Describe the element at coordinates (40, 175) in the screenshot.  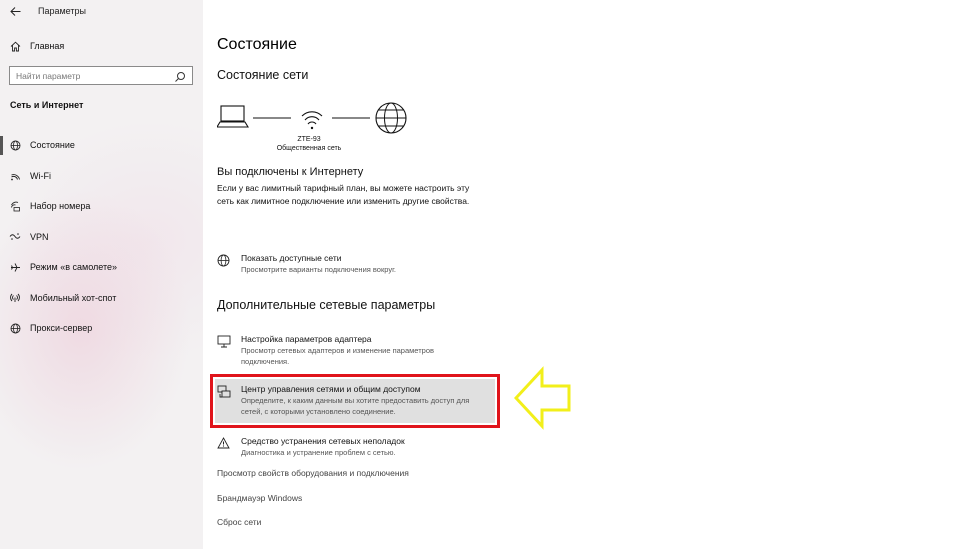
I see `sidebar-item-label: Wi-Fi` at that location.